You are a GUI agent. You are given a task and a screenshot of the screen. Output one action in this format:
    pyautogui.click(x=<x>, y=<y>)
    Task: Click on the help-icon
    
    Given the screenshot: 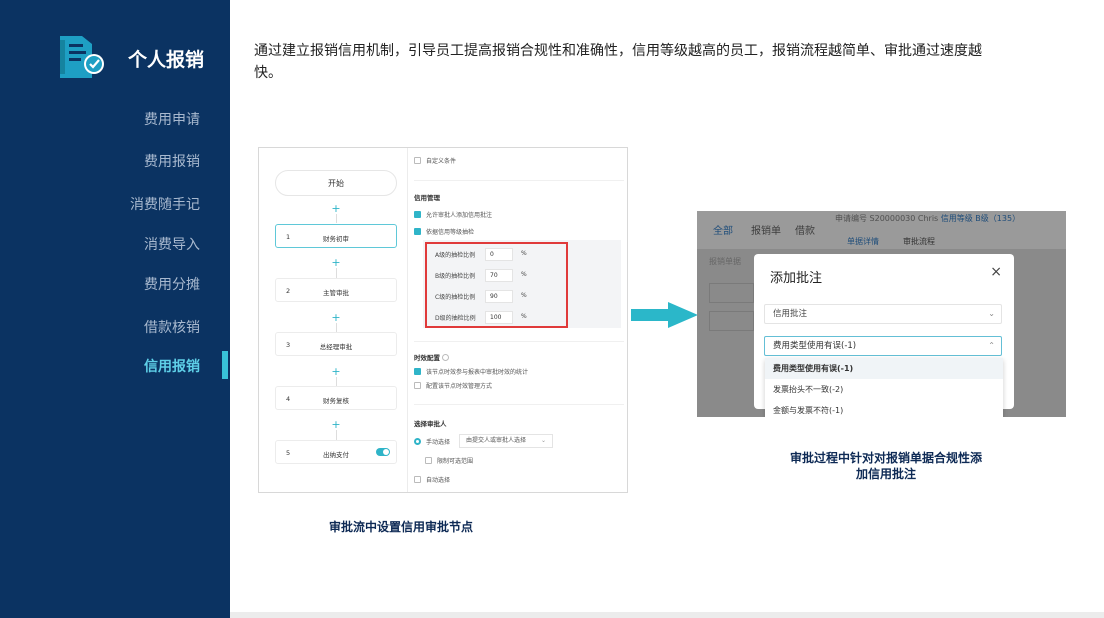 What is the action you would take?
    pyautogui.click(x=446, y=357)
    